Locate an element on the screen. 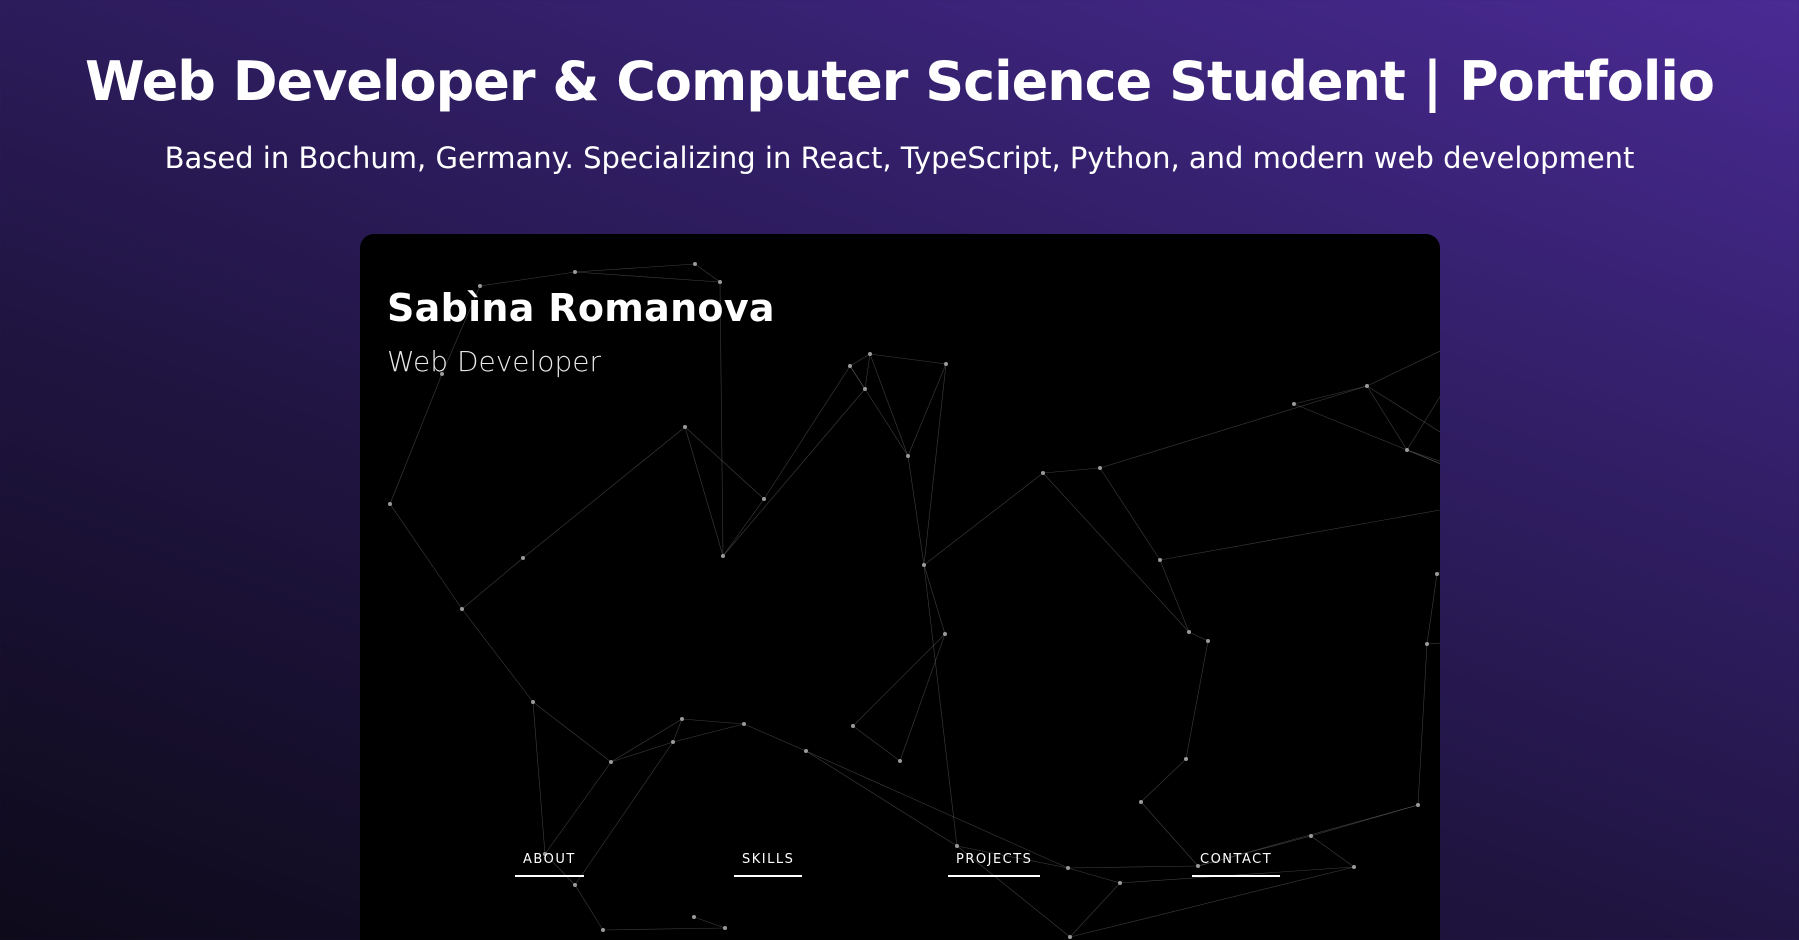 Image resolution: width=1799 pixels, height=940 pixels. nav-contact-link: CONTACT is located at coordinates (1236, 864).